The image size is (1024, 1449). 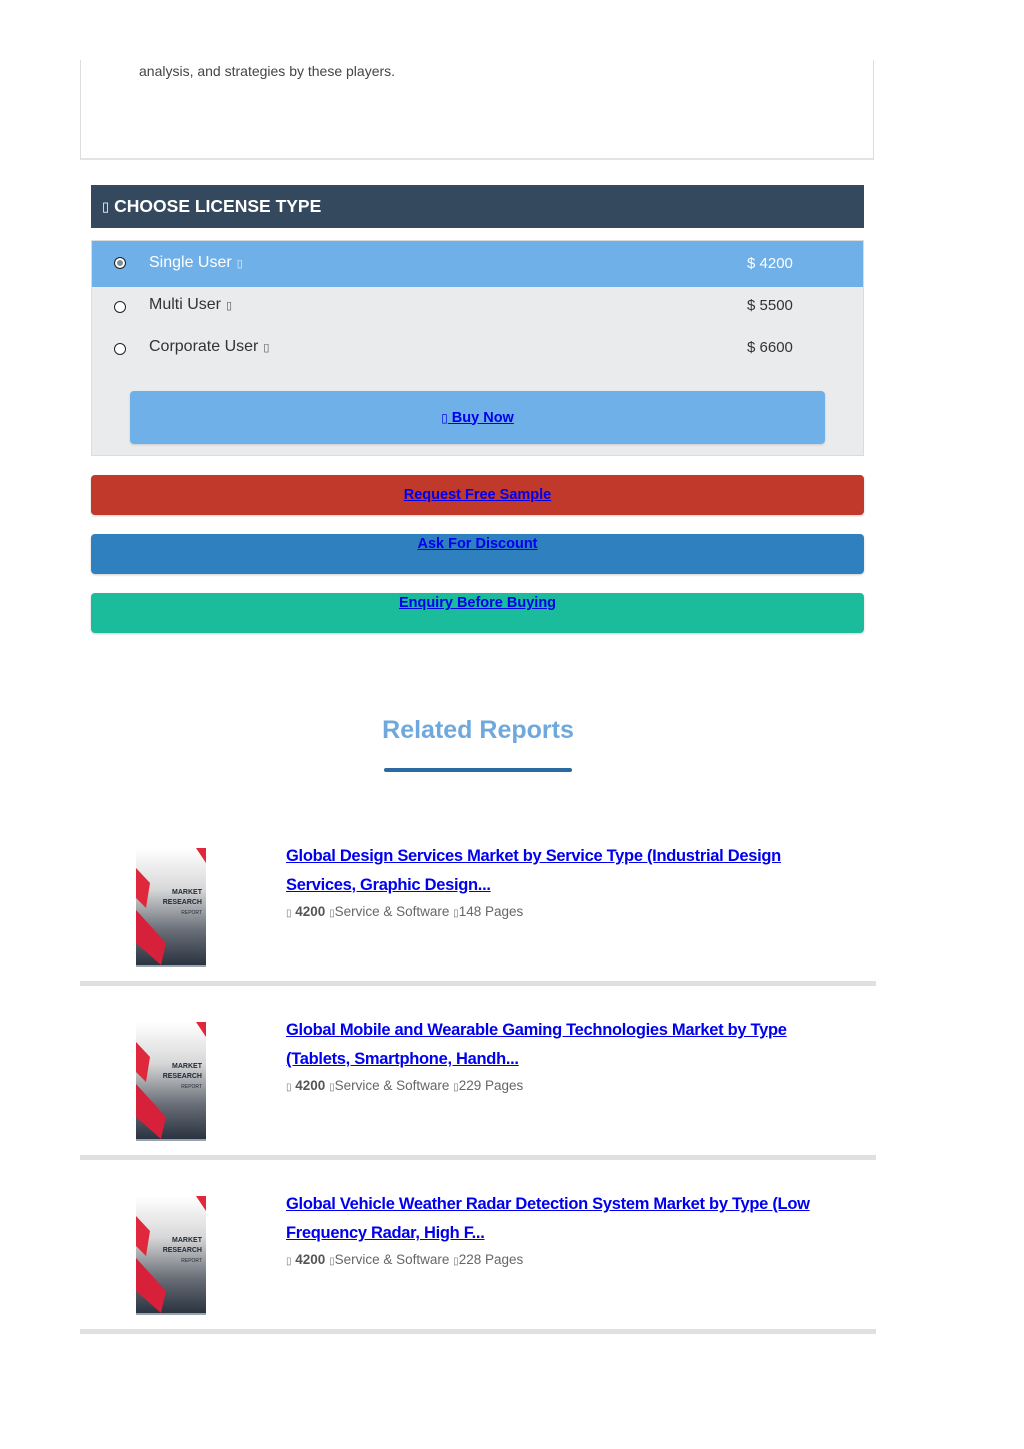 I want to click on report-meta: ▯ 4200 ▯Service & Software ▯148 Pages, so click(x=404, y=911).